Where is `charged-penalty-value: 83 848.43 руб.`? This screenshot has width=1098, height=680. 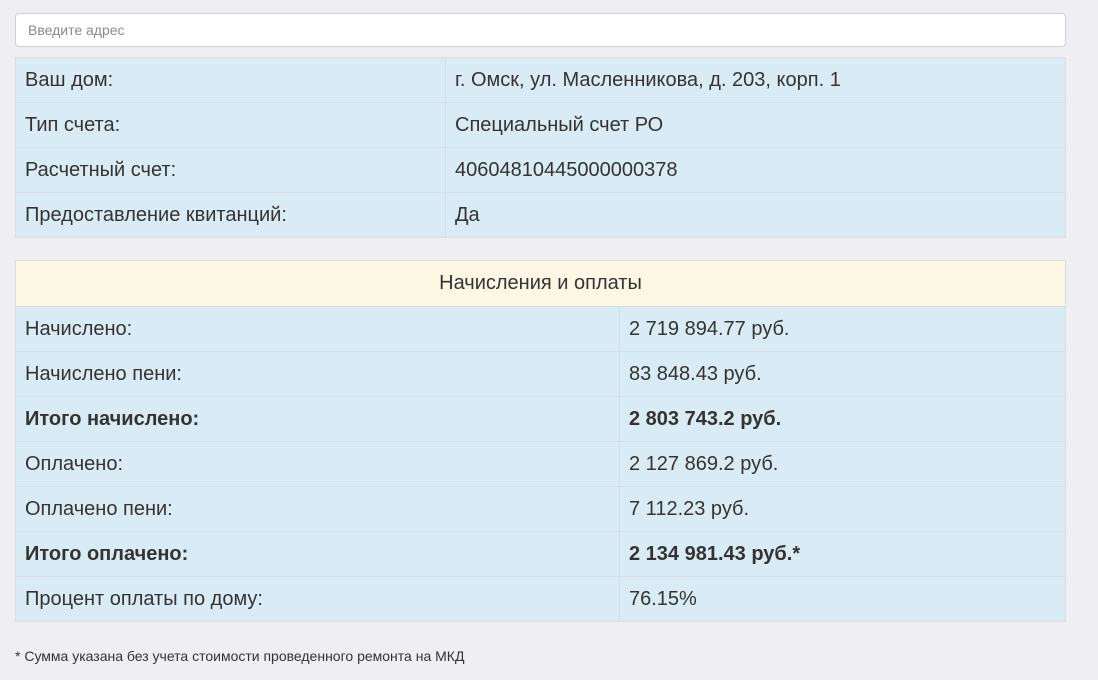 charged-penalty-value: 83 848.43 руб. is located at coordinates (842, 374).